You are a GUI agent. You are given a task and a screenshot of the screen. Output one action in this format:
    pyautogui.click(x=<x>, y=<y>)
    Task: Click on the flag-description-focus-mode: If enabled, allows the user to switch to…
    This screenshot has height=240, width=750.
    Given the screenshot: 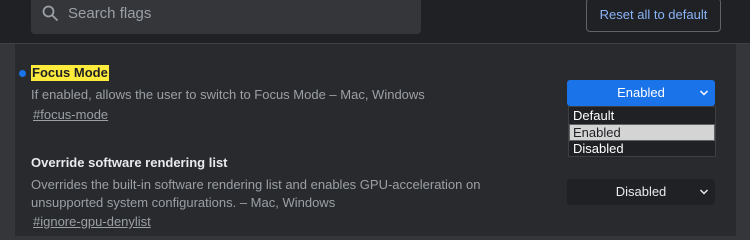 What is the action you would take?
    pyautogui.click(x=228, y=94)
    